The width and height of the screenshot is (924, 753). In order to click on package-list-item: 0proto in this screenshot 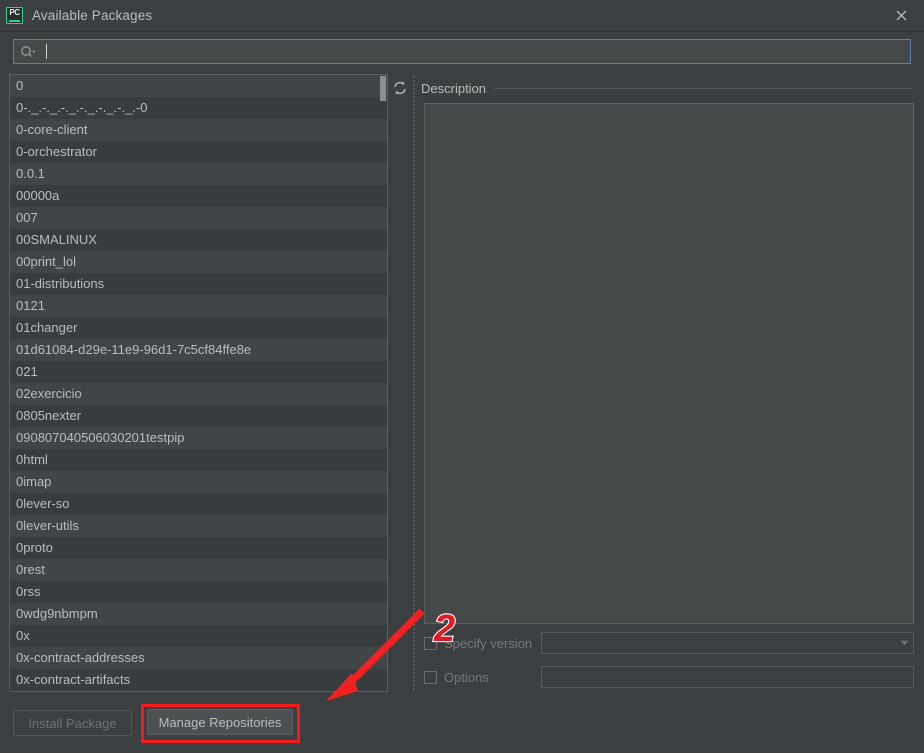, I will do `click(198, 548)`.